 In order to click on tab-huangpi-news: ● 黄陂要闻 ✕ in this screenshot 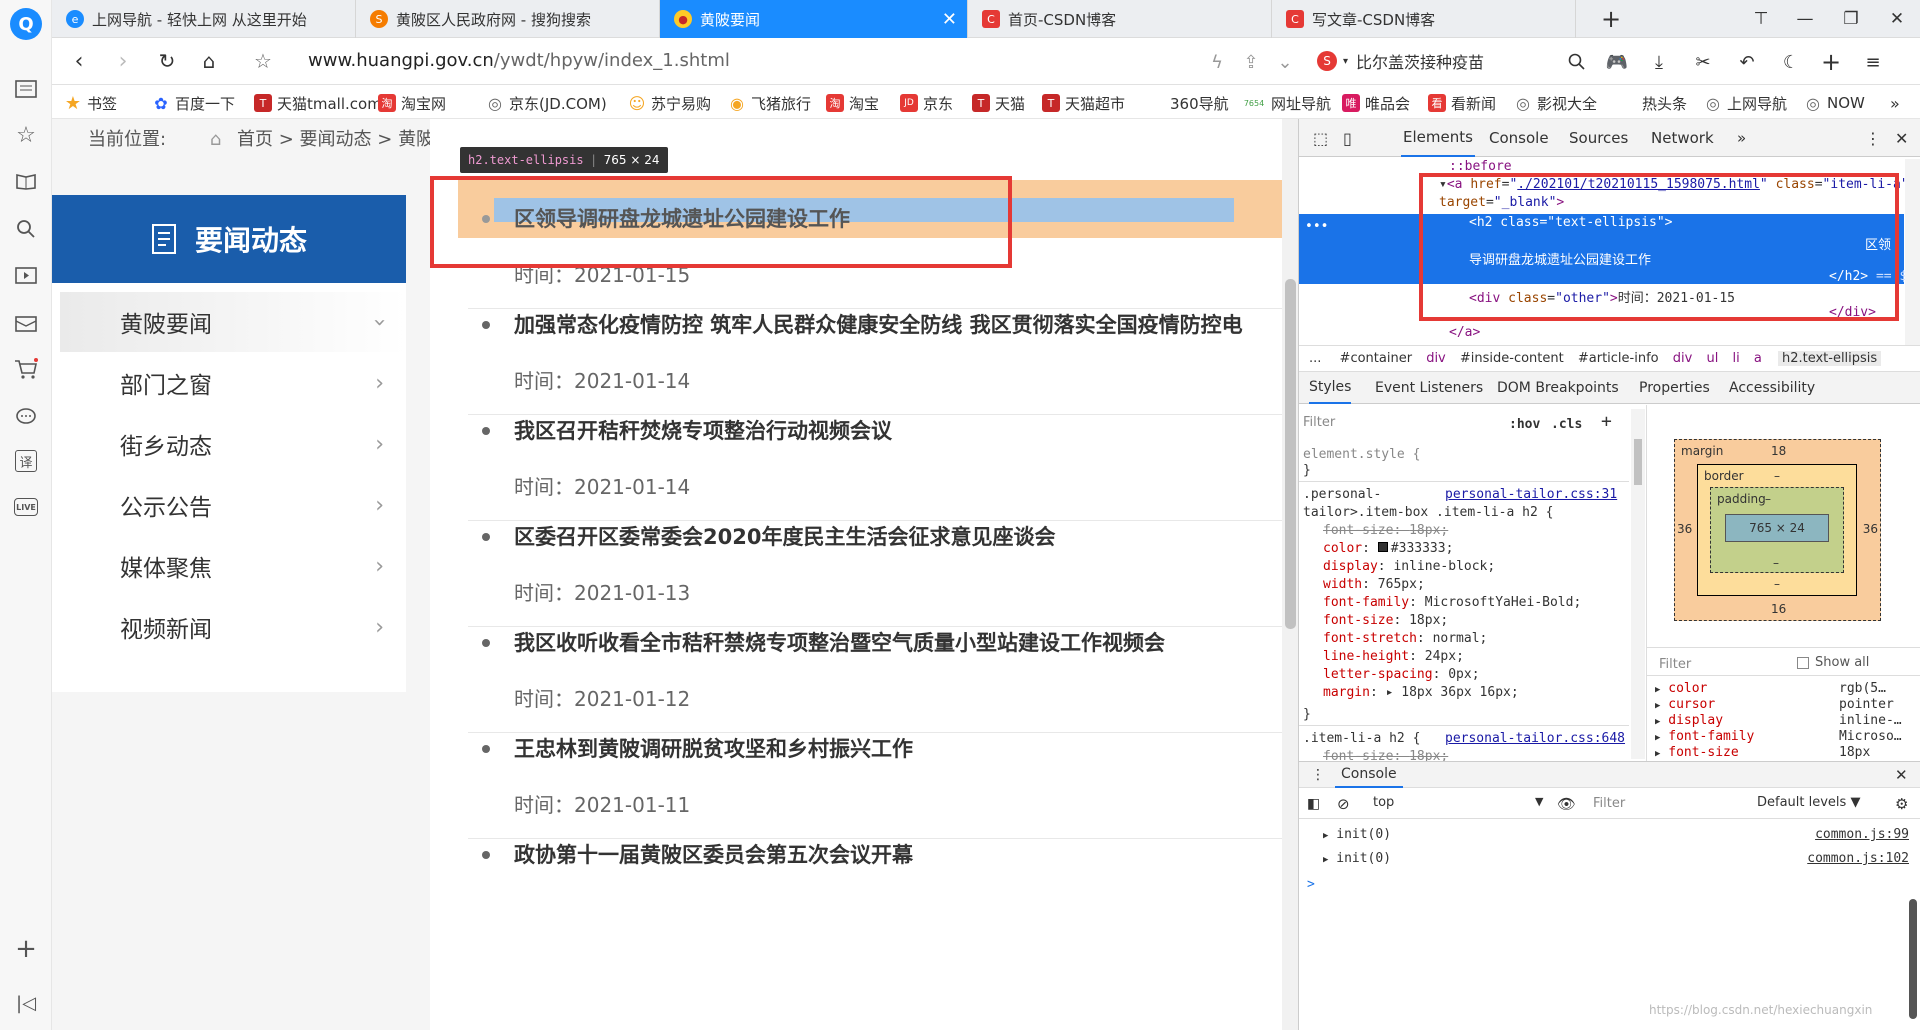, I will do `click(814, 19)`.